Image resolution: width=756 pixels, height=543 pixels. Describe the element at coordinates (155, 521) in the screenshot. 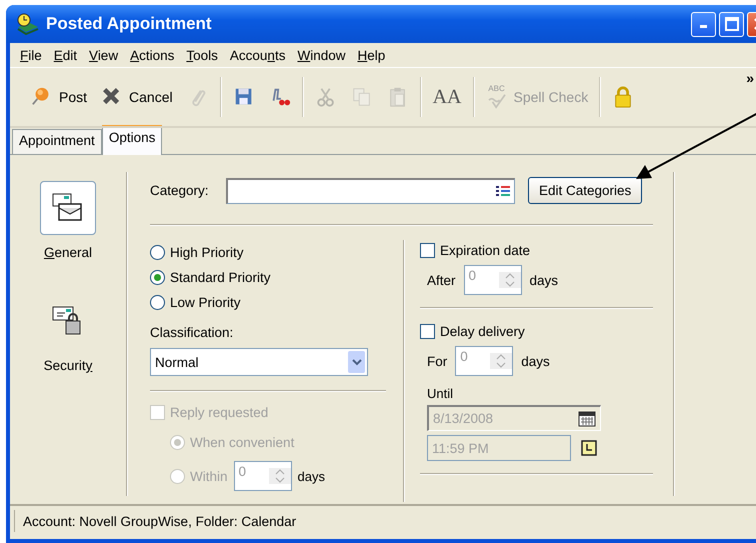

I see `status-text: Account: Novell GroupWise, Folder: Calendar` at that location.